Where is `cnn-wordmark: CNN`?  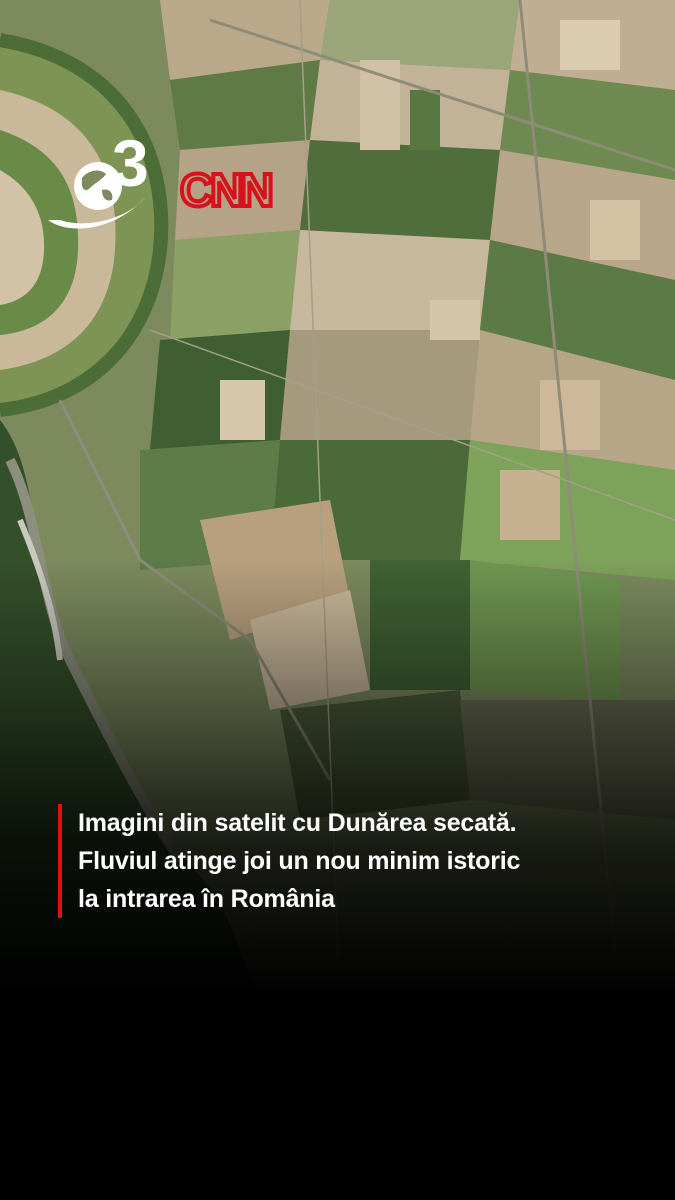 cnn-wordmark: CNN is located at coordinates (225, 190).